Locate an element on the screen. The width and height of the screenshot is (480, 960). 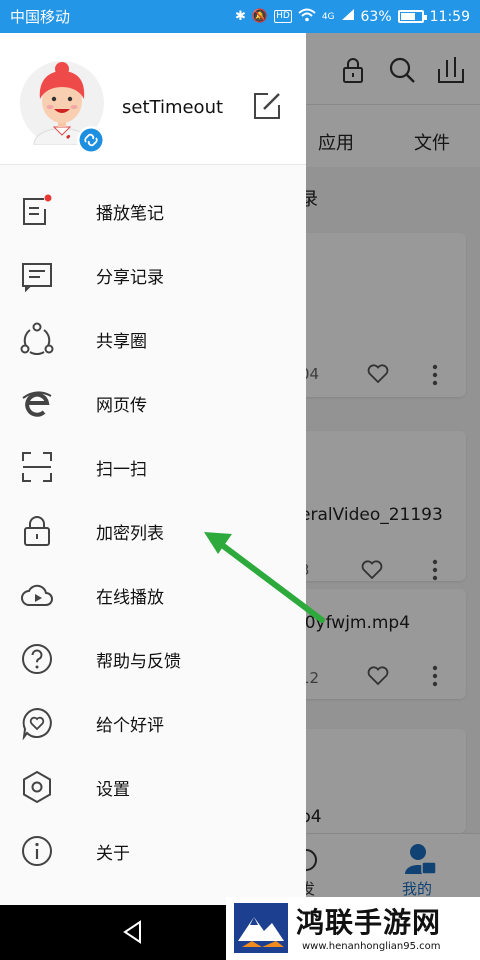
share-circle-icon is located at coordinates (37, 338).